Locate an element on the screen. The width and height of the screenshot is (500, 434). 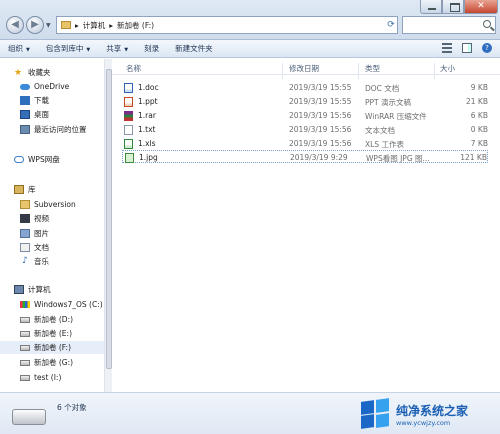
minimize-button is located at coordinates (431, 7).